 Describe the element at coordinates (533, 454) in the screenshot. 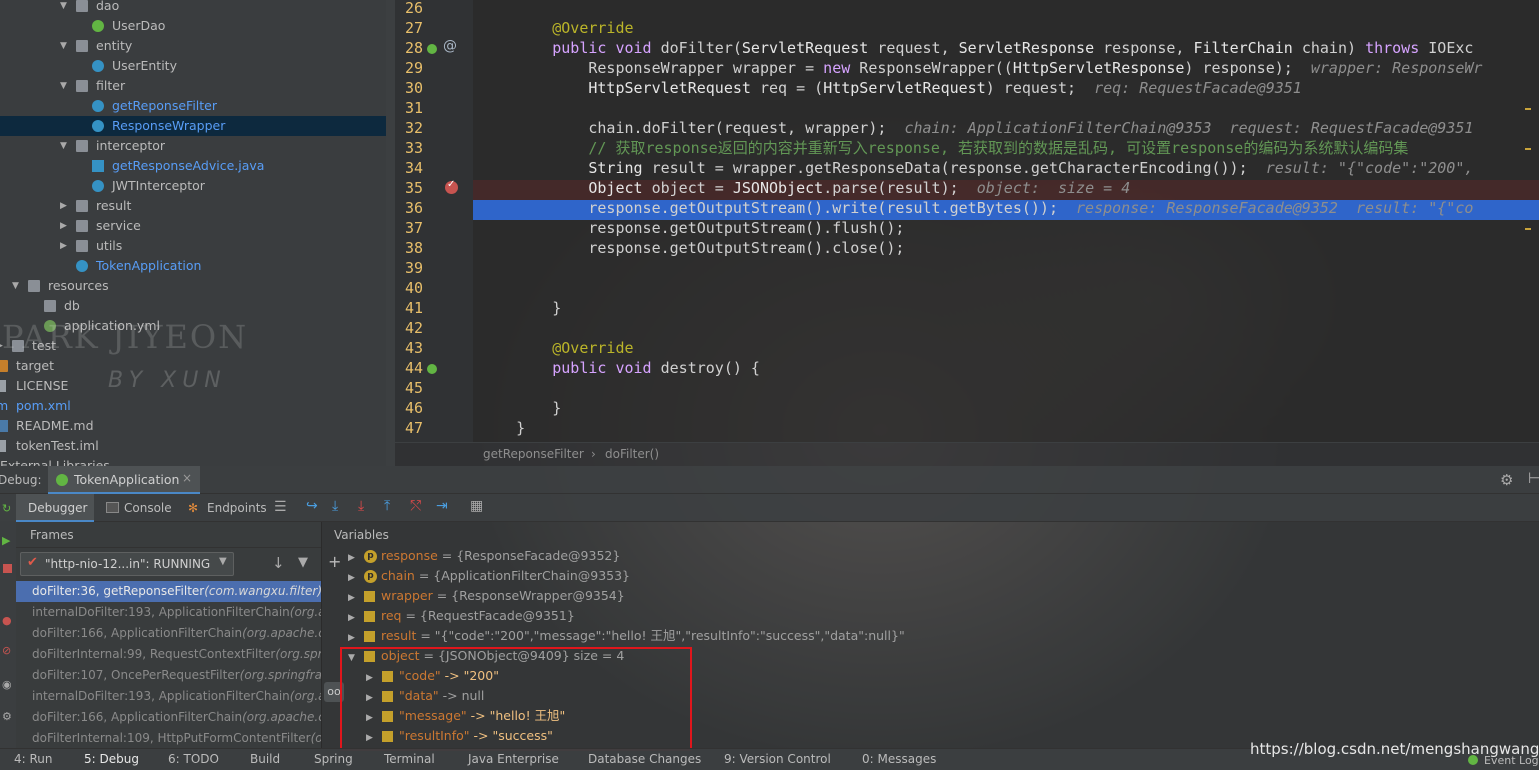

I see `breadcrumb-class: getReponseFilter` at that location.